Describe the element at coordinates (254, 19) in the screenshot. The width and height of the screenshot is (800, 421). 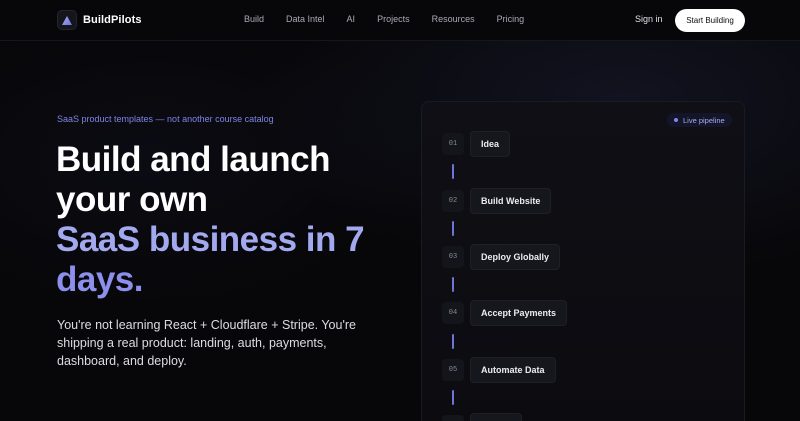
I see `nav-link-build: Build` at that location.